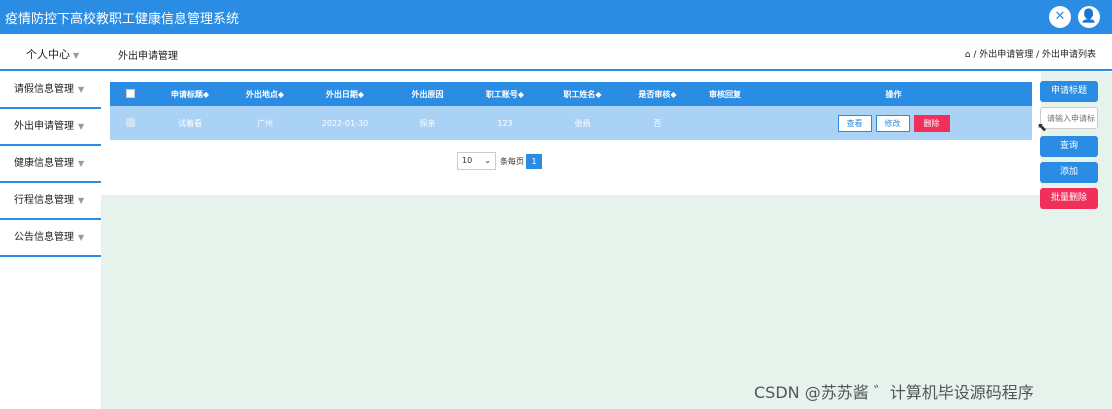 The width and height of the screenshot is (1112, 409). Describe the element at coordinates (48, 54) in the screenshot. I see `personal-center-label: 个人中心` at that location.